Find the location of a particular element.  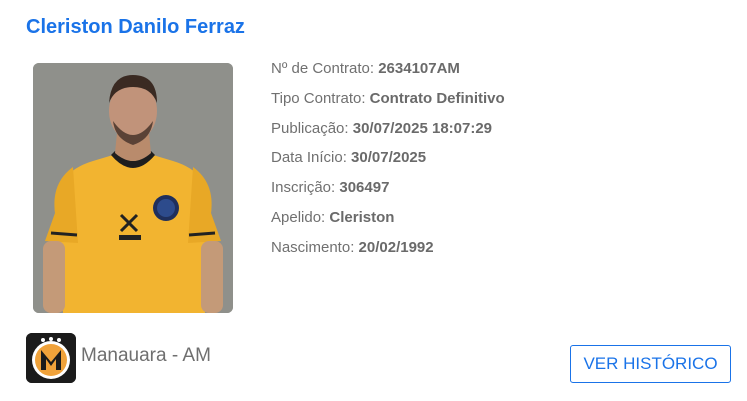

detail-publication: Publicação: 30/07/2025 18:07:29 is located at coordinates (382, 128).